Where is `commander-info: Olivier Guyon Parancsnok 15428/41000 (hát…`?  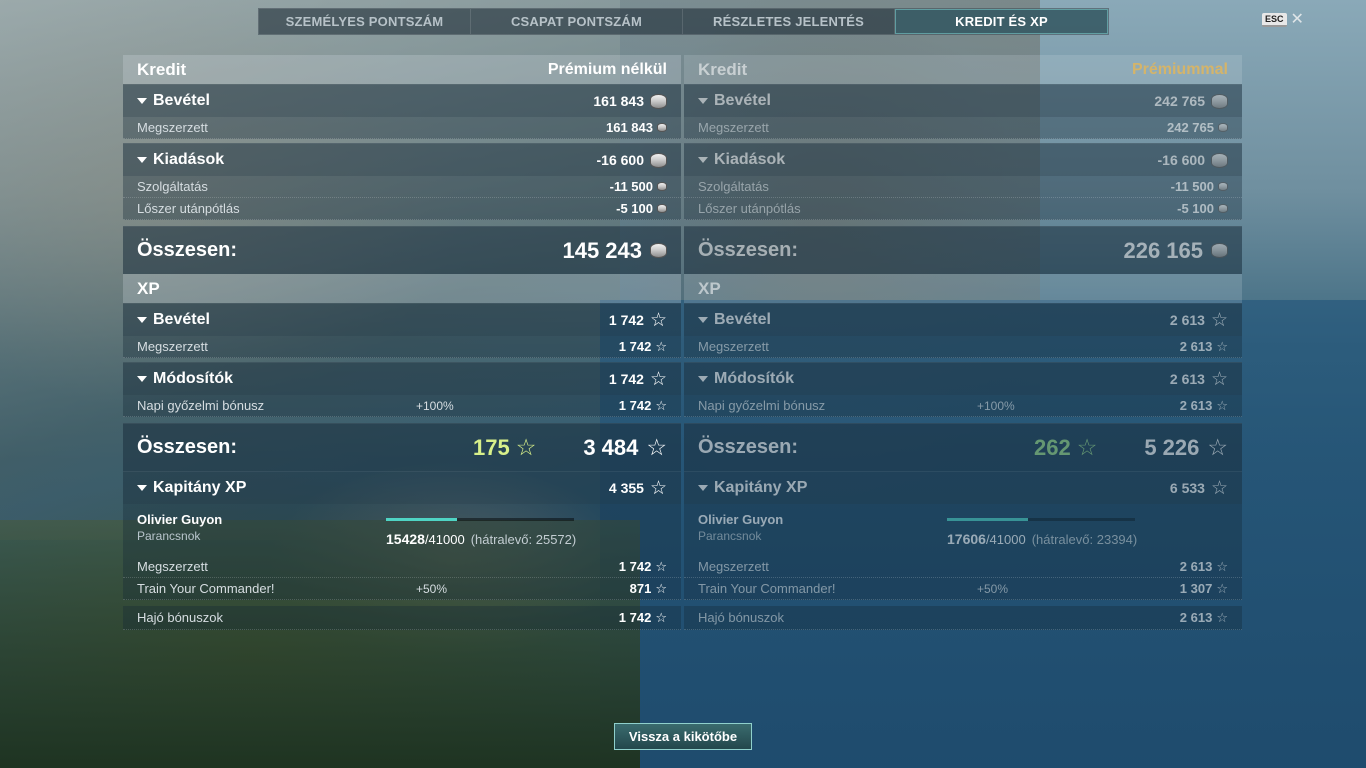 commander-info: Olivier Guyon Parancsnok 15428/41000 (hát… is located at coordinates (402, 530).